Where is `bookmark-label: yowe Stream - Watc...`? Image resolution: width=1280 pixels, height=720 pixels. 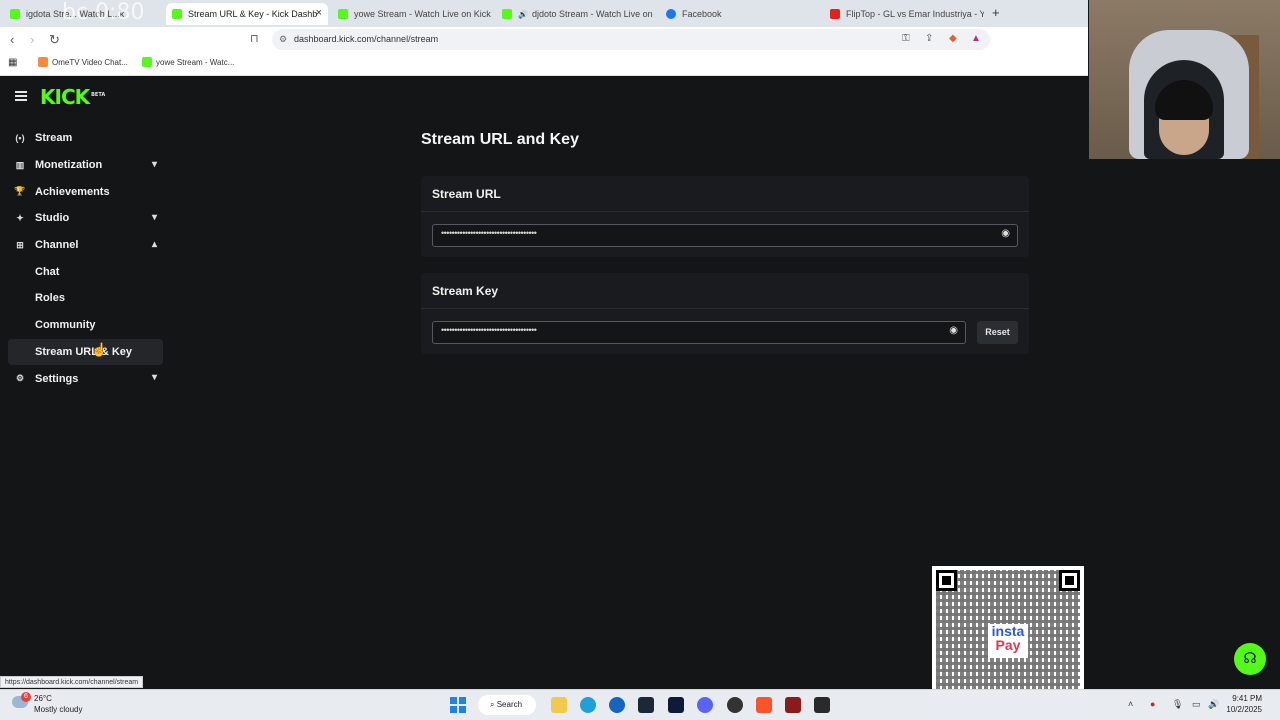 bookmark-label: yowe Stream - Watc... is located at coordinates (195, 62).